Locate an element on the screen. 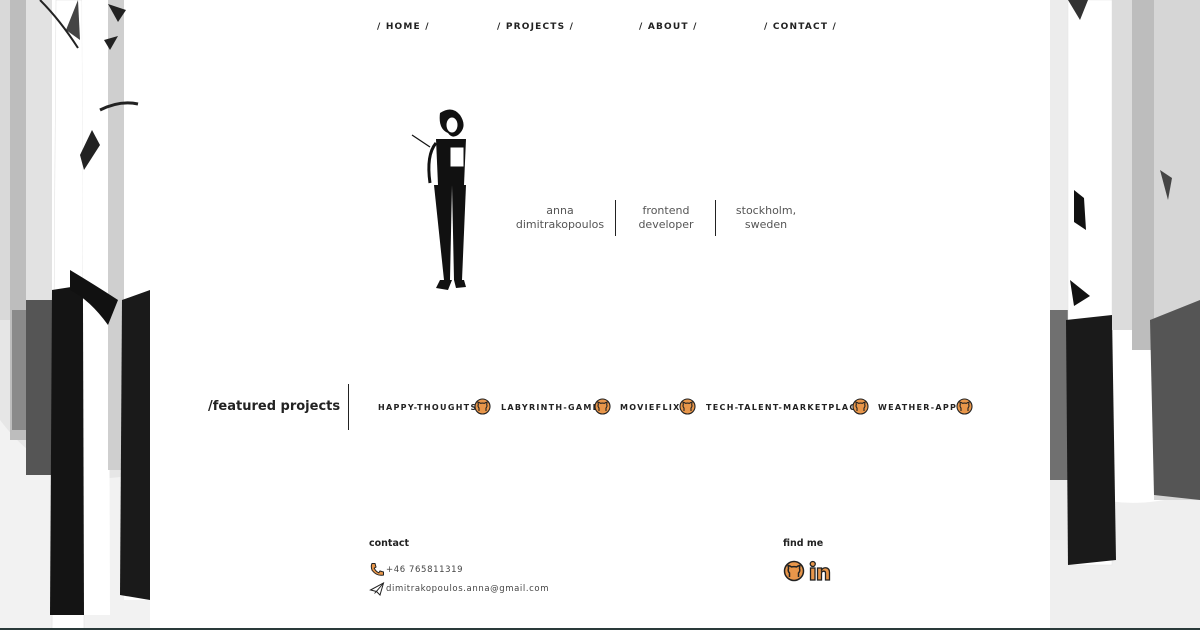  linkedin-icon is located at coordinates (820, 571).